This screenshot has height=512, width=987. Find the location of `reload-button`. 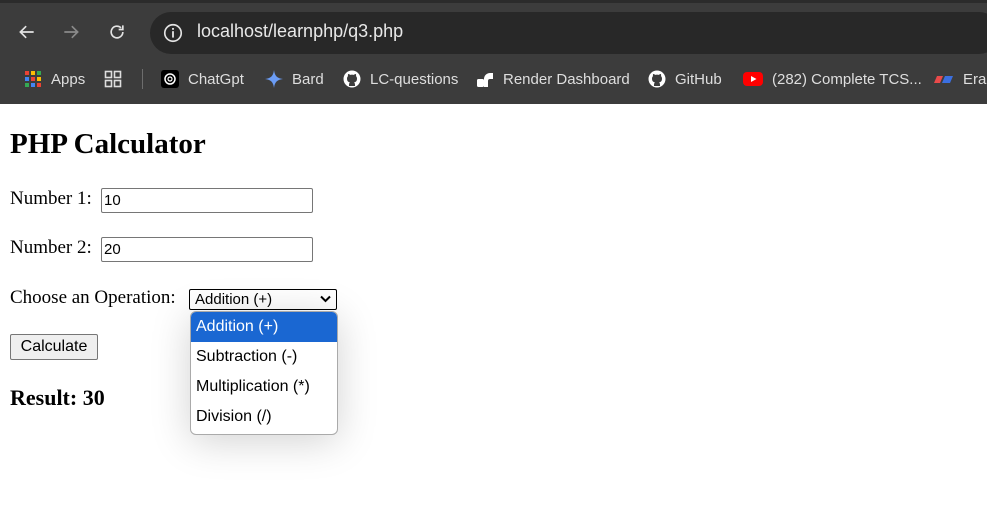

reload-button is located at coordinates (117, 32).